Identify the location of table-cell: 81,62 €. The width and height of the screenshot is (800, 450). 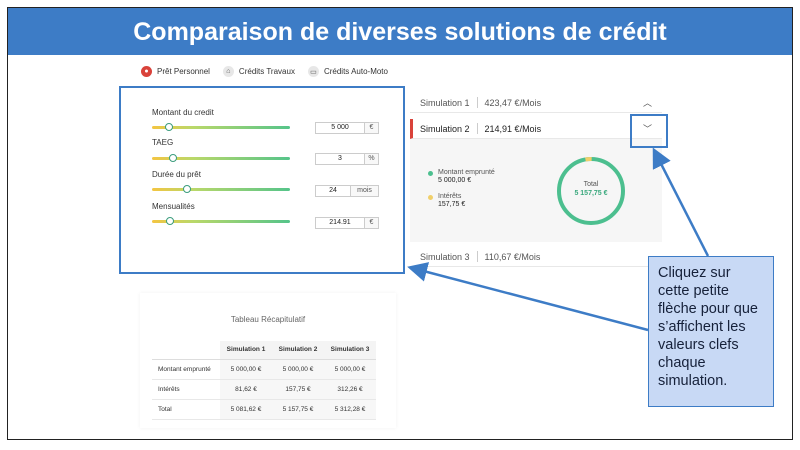
(246, 389).